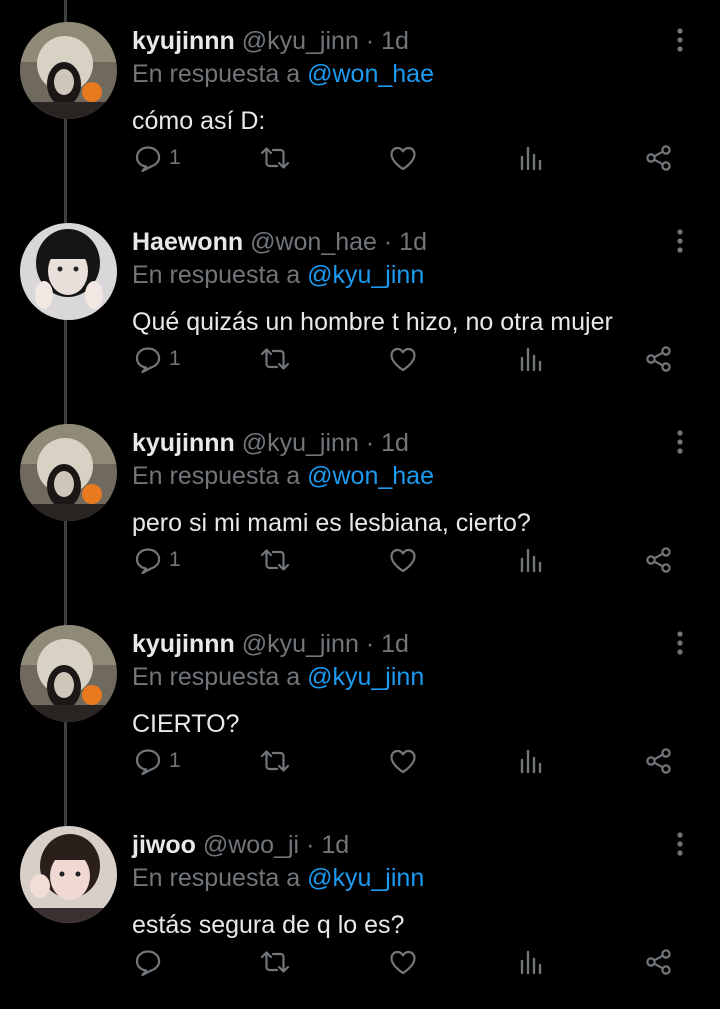 The image size is (720, 1009). What do you see at coordinates (313, 242) in the screenshot?
I see `author-handle: @won_hae` at bounding box center [313, 242].